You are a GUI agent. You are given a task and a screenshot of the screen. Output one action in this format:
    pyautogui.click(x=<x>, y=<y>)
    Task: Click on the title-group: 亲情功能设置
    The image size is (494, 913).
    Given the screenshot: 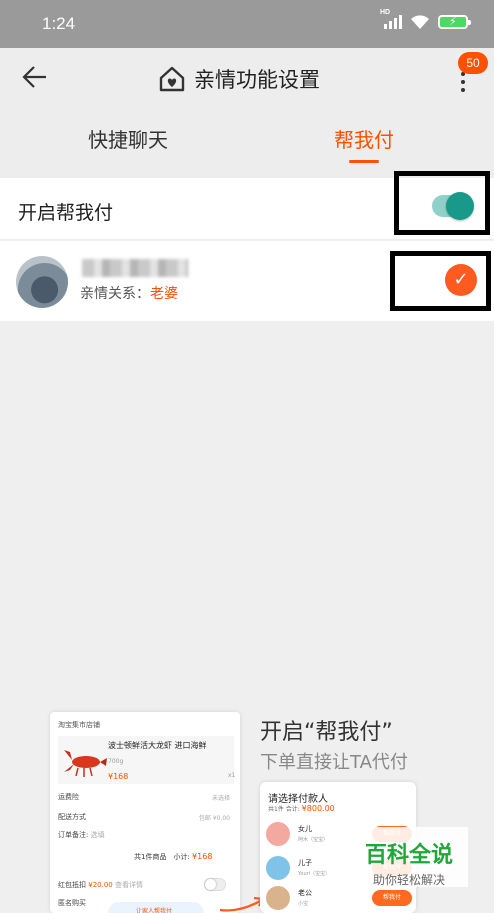 What is the action you would take?
    pyautogui.click(x=239, y=79)
    